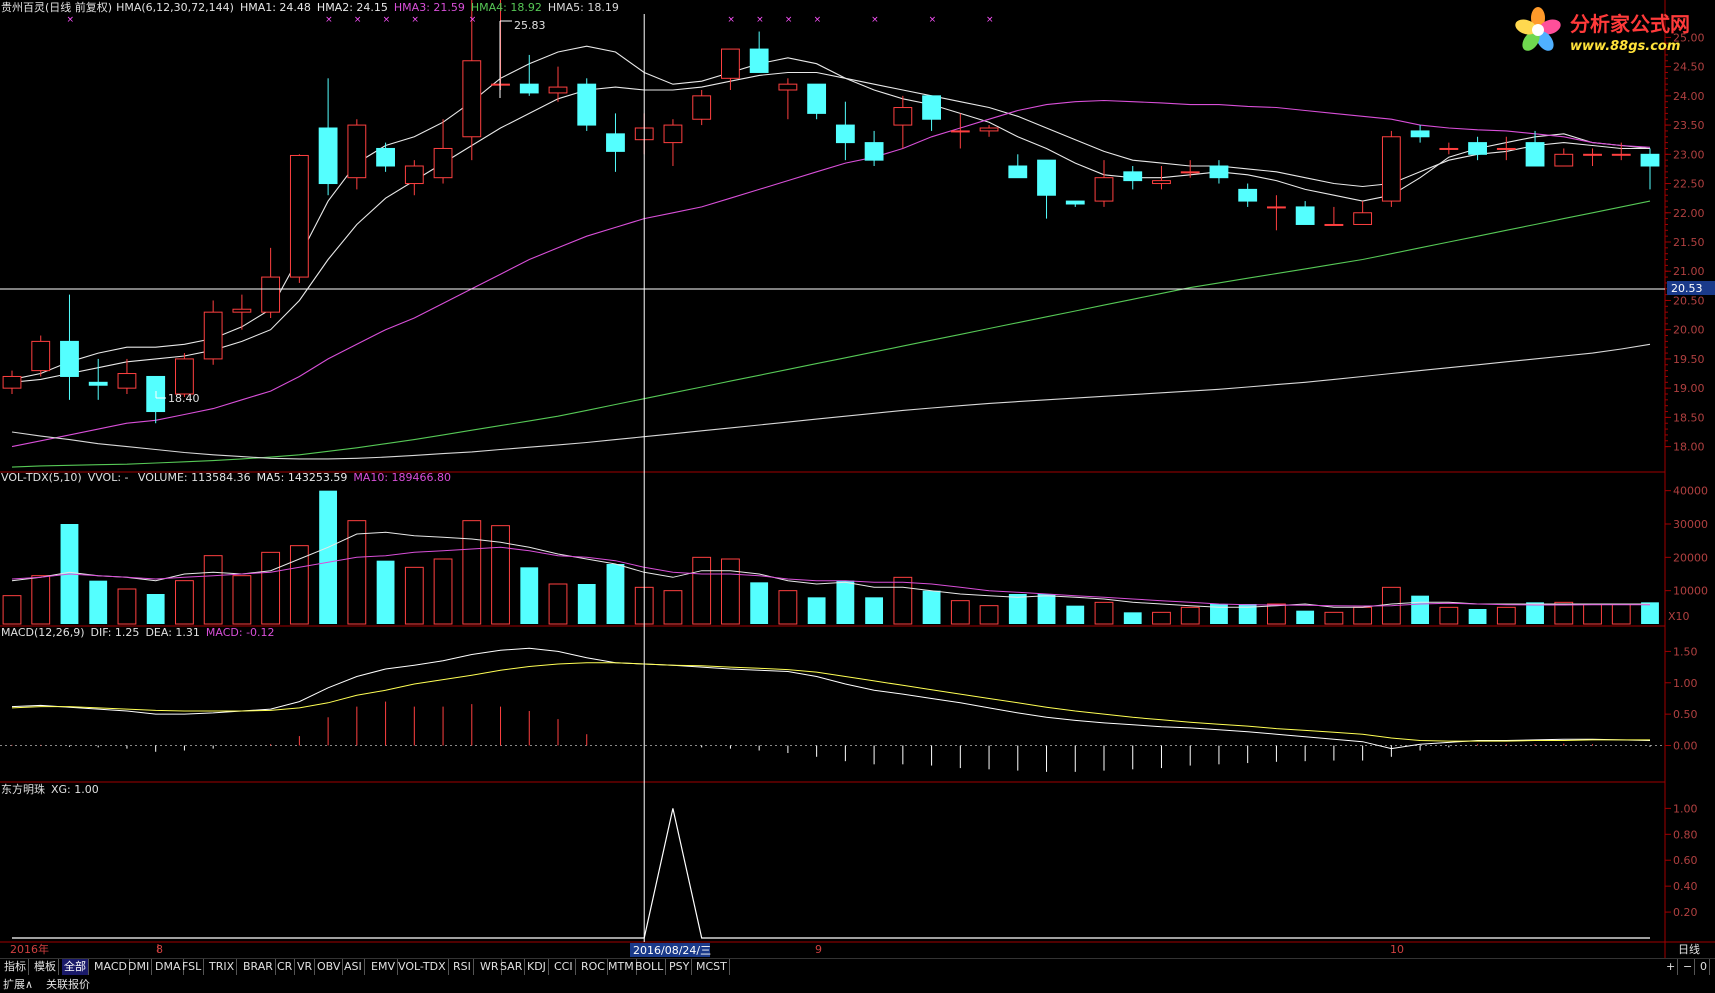 Image resolution: width=1715 pixels, height=993 pixels. What do you see at coordinates (329, 967) in the screenshot?
I see `tab-obv: OBV` at bounding box center [329, 967].